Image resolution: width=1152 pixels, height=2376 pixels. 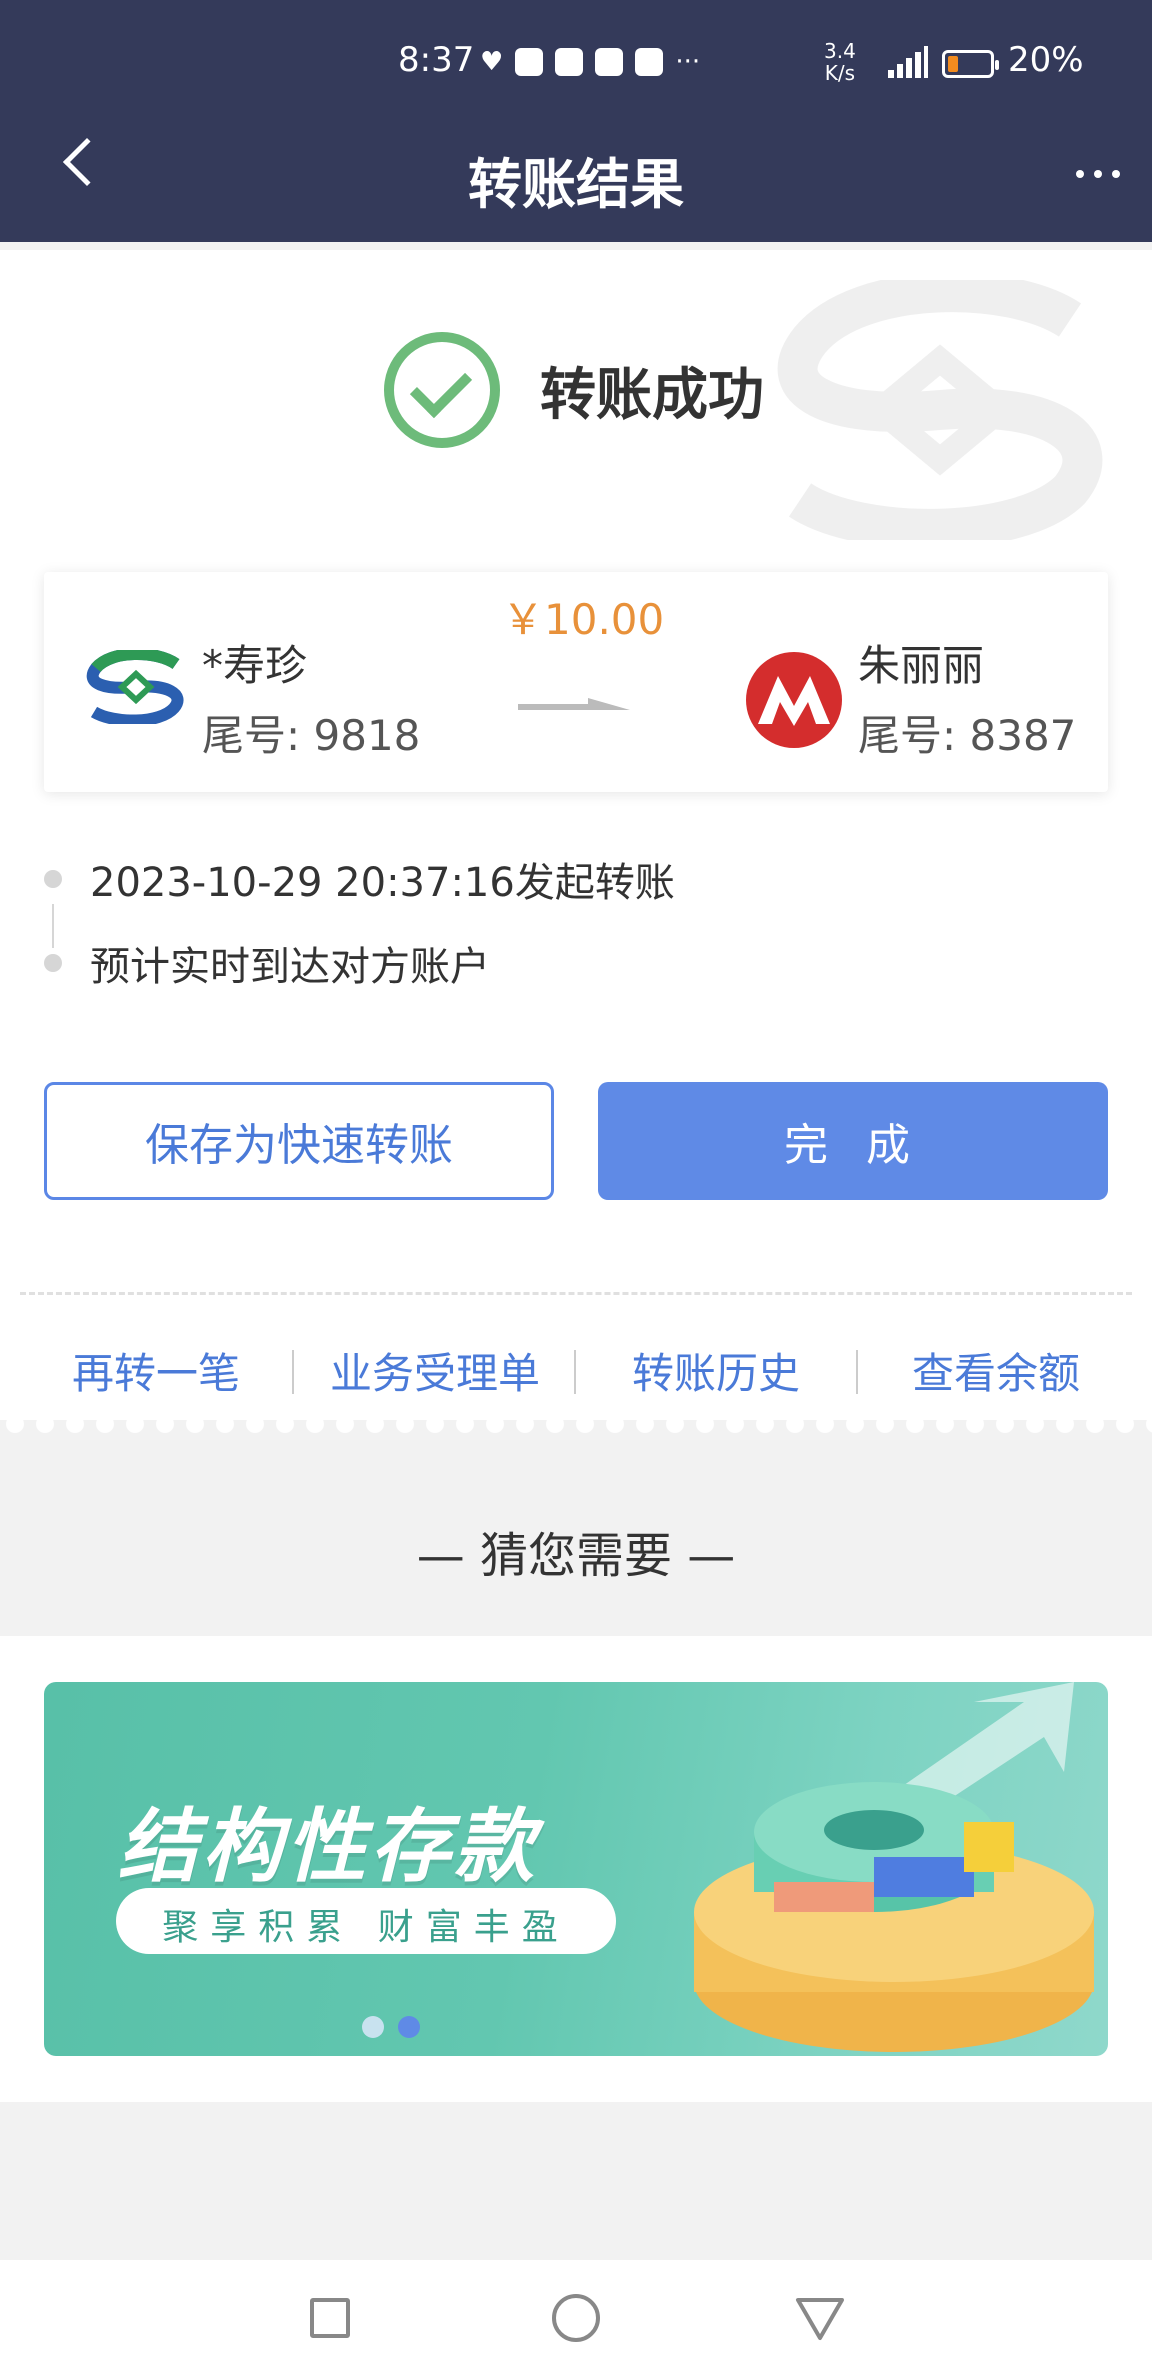 What do you see at coordinates (716, 1370) in the screenshot?
I see `link-transfer-history: 转账历史` at bounding box center [716, 1370].